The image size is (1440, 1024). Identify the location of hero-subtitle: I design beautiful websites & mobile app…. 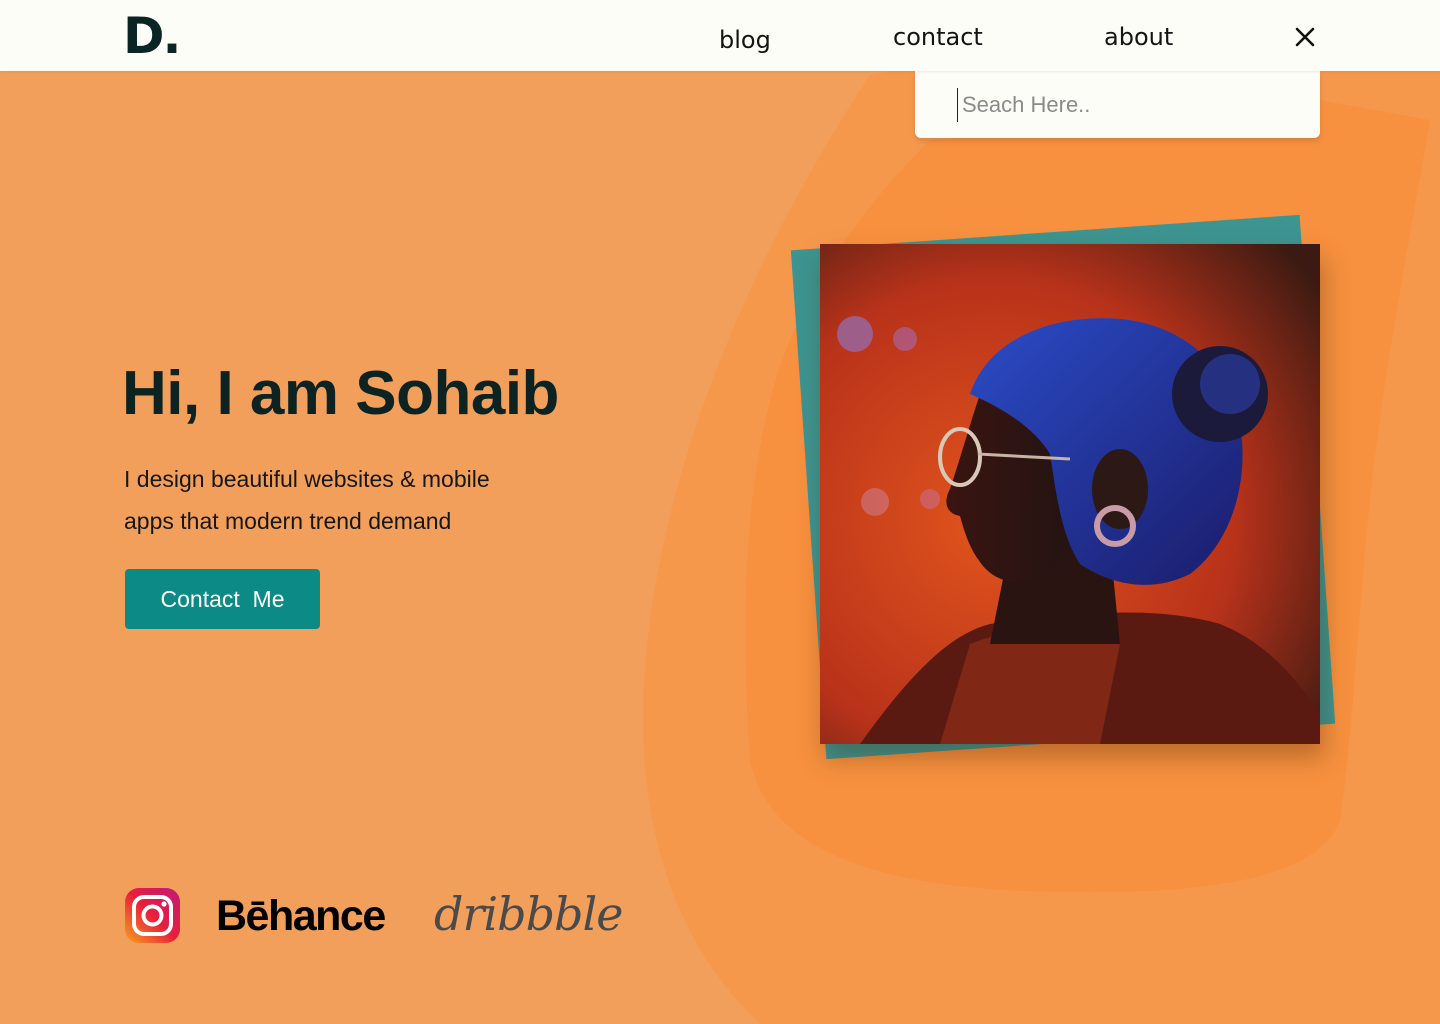
(307, 500).